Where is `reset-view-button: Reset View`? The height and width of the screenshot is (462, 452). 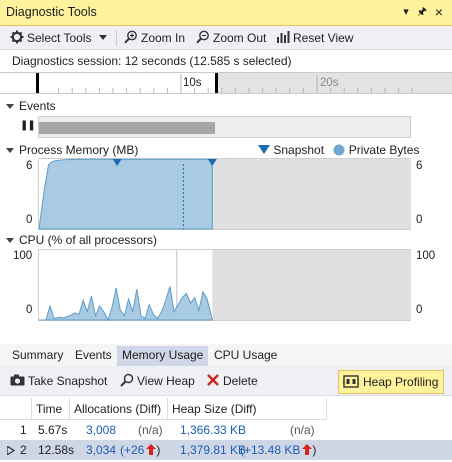 reset-view-button: Reset View is located at coordinates (314, 38).